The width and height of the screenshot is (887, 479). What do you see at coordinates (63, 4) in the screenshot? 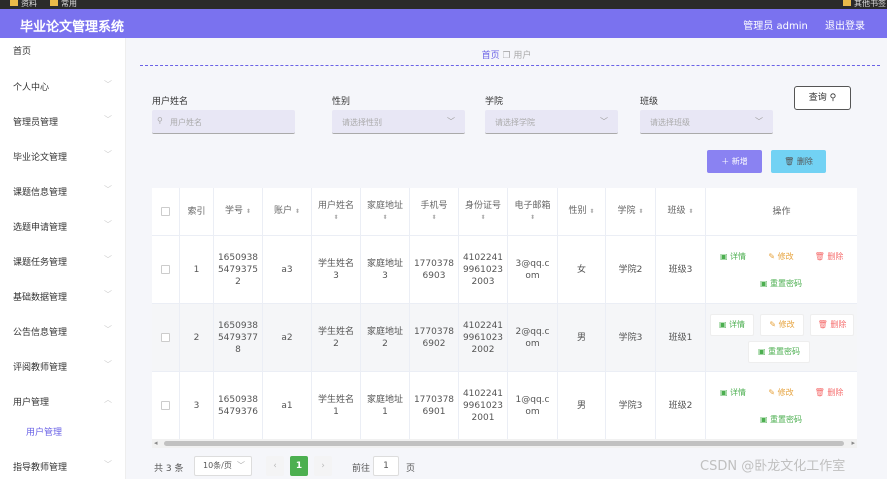
I see `bookmark-folder-2: 常用` at bounding box center [63, 4].